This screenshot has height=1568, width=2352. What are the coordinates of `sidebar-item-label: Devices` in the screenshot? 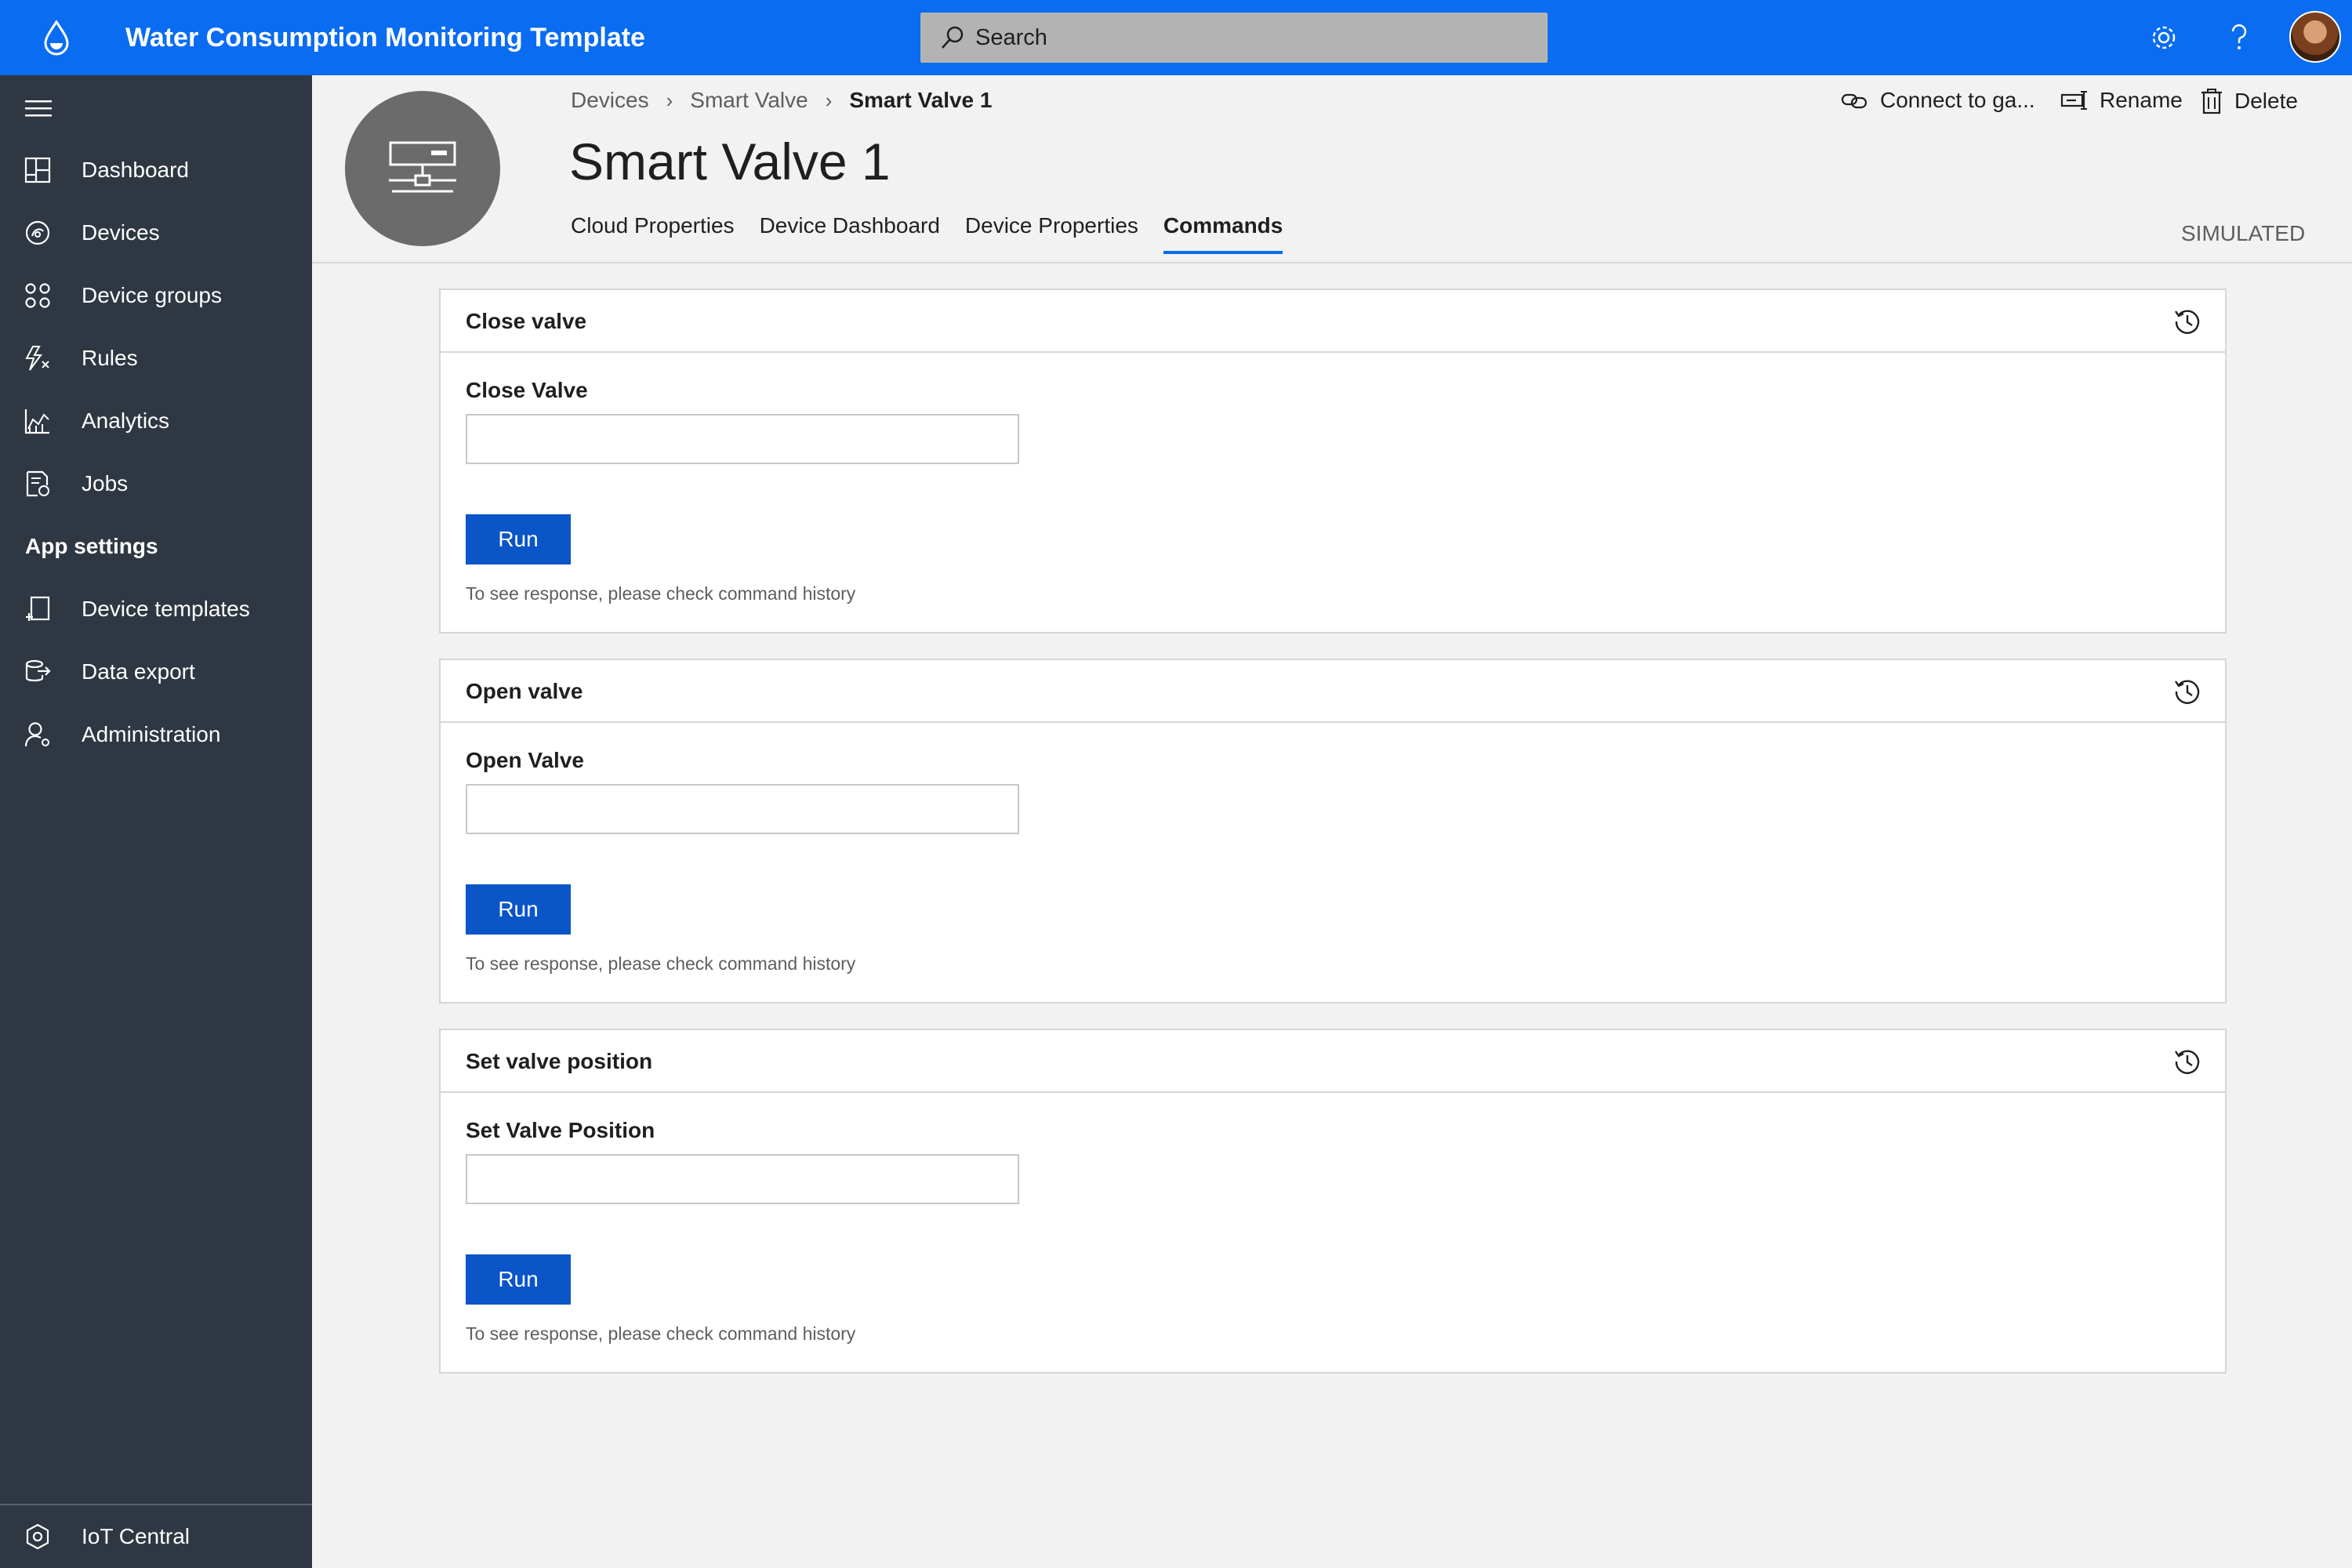 It's located at (121, 232).